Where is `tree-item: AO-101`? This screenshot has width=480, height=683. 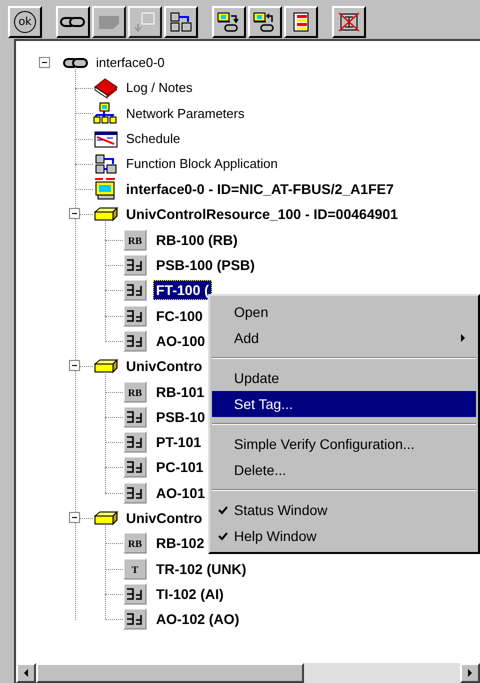 tree-item: AO-101 is located at coordinates (180, 492).